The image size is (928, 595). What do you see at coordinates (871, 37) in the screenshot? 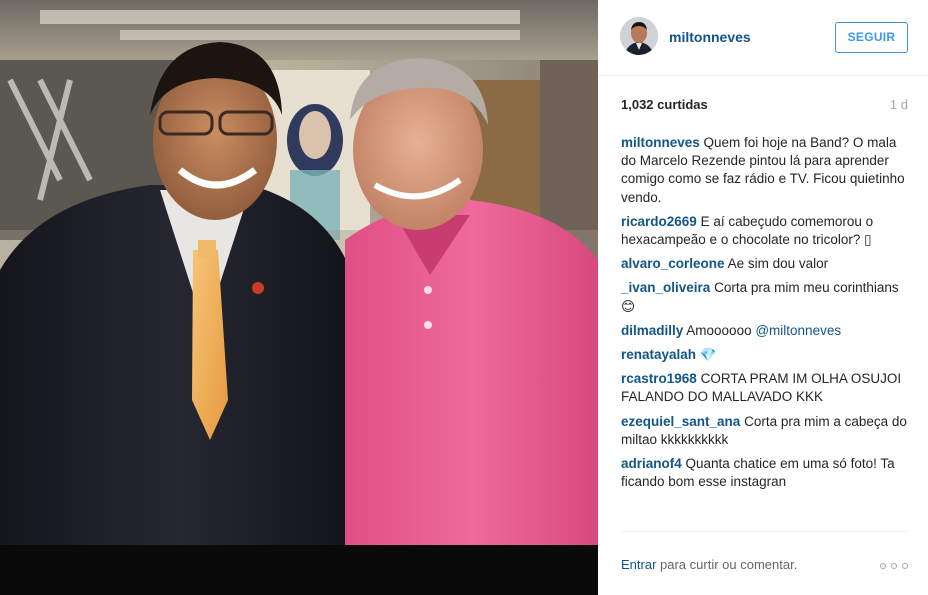
I see `follow-button: SEGUIR` at bounding box center [871, 37].